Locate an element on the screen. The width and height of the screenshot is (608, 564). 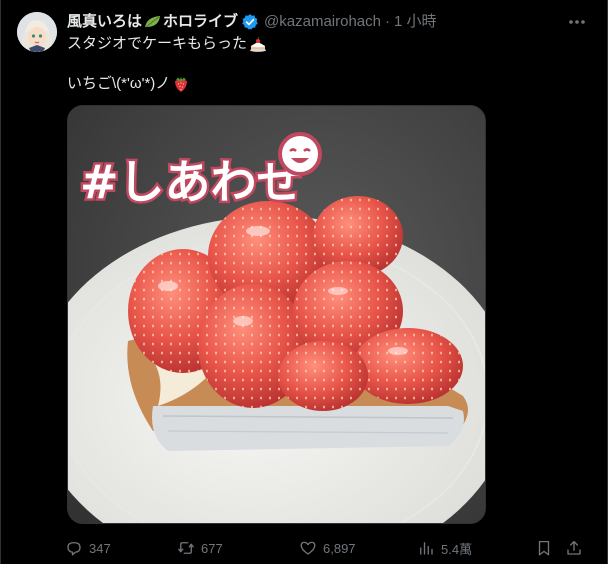
reply-count: 347 is located at coordinates (100, 548).